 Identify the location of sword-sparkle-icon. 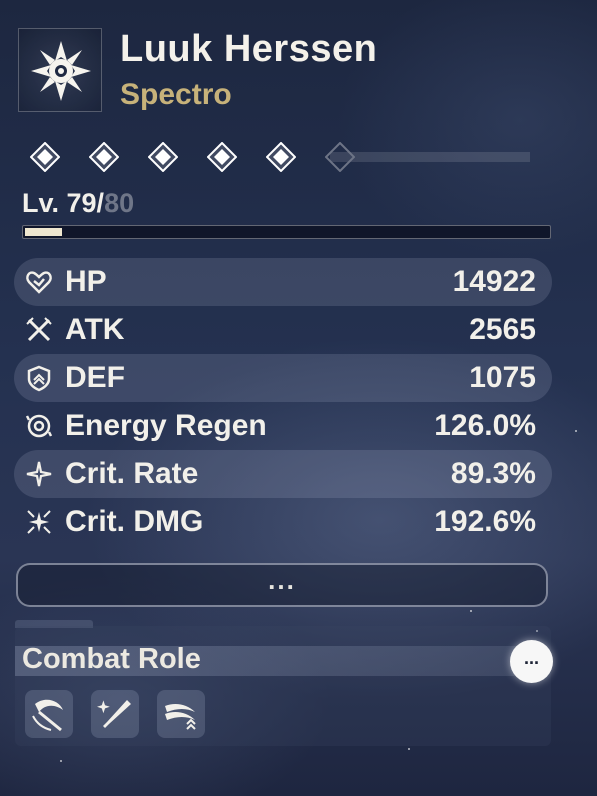
(115, 714).